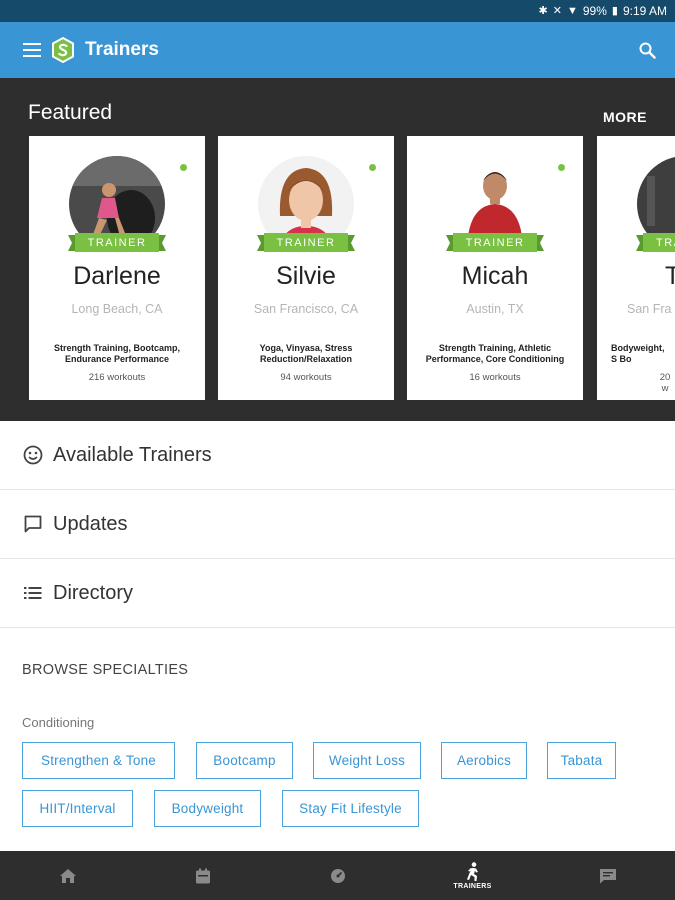  I want to click on search-icon, so click(647, 50).